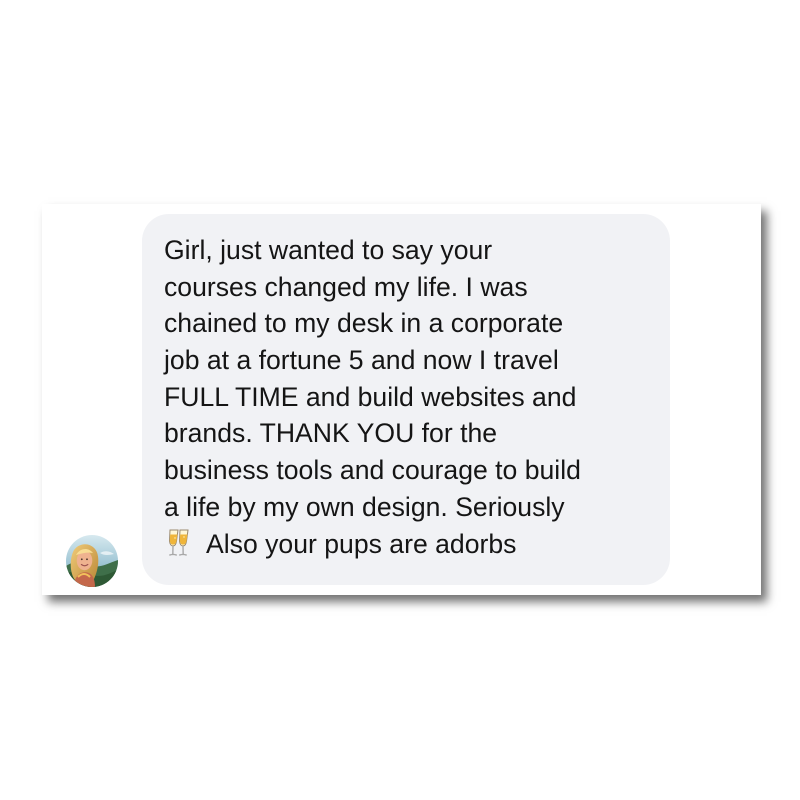 This screenshot has width=800, height=800. Describe the element at coordinates (364, 506) in the screenshot. I see `message-line: a life by my own design. Seriously` at that location.